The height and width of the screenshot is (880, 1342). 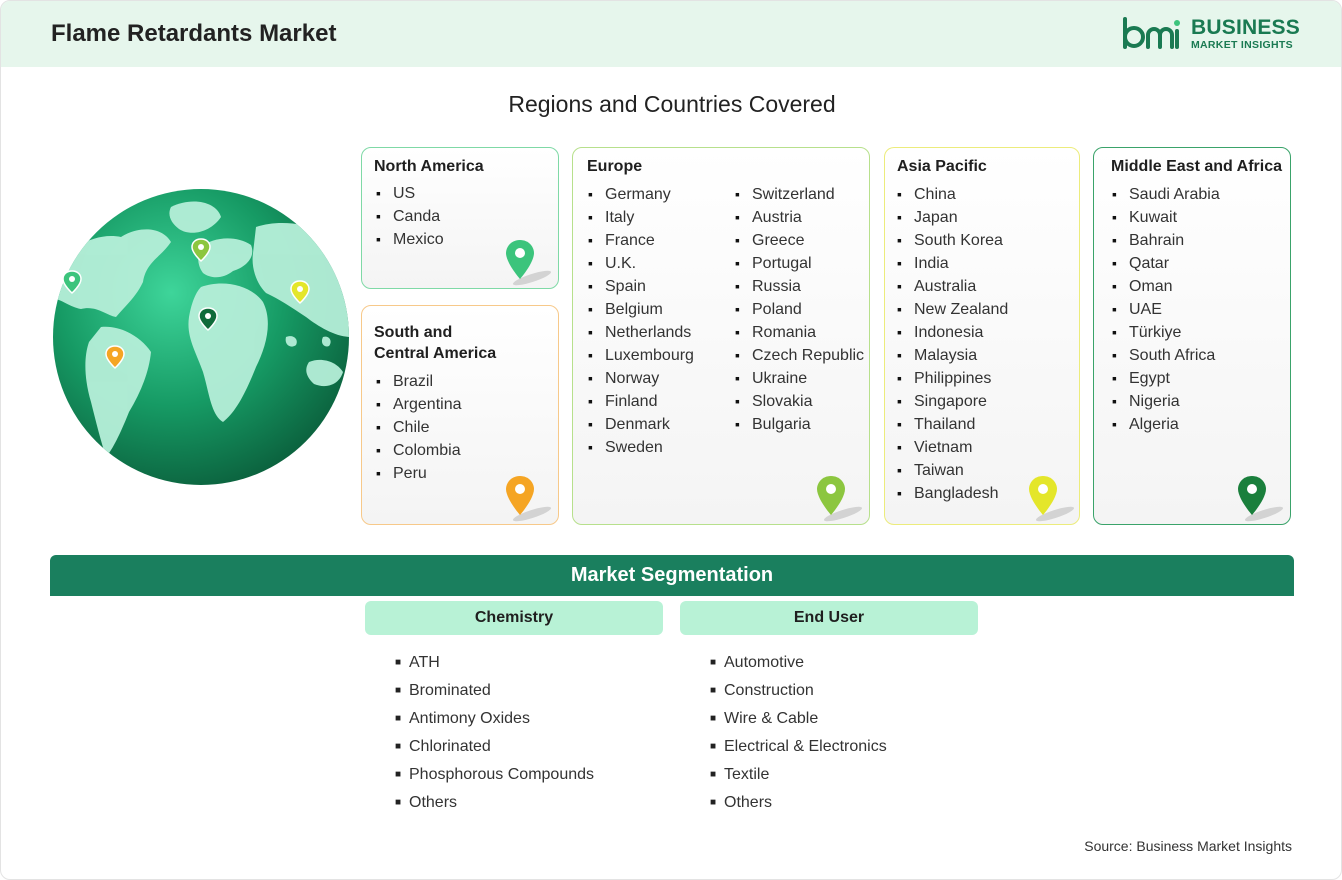 I want to click on country-item: Bulgaria, so click(x=799, y=424).